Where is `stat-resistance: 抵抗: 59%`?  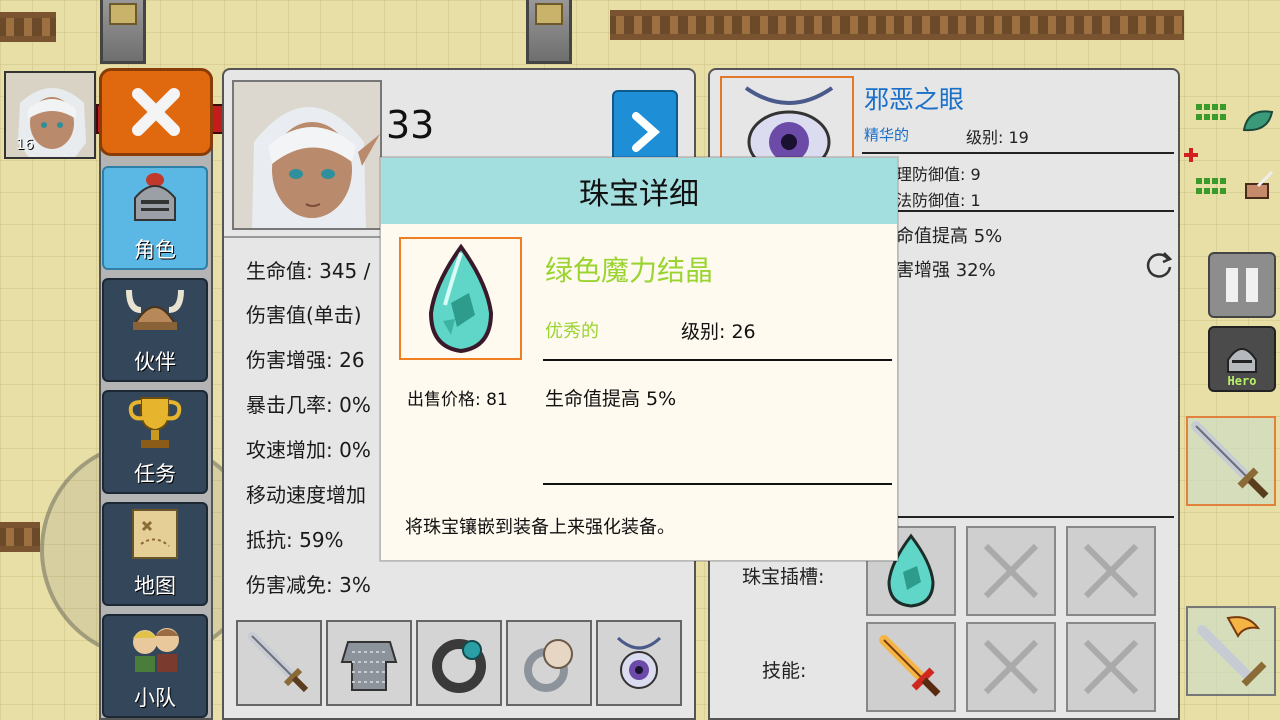 stat-resistance: 抵抗: 59% is located at coordinates (295, 540).